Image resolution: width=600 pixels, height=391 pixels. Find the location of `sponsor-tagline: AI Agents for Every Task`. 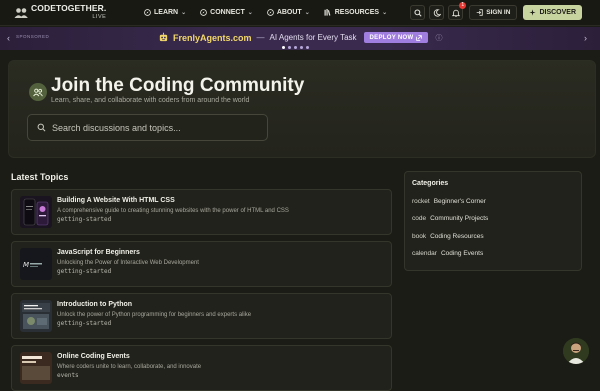

sponsor-tagline: AI Agents for Every Task is located at coordinates (313, 37).